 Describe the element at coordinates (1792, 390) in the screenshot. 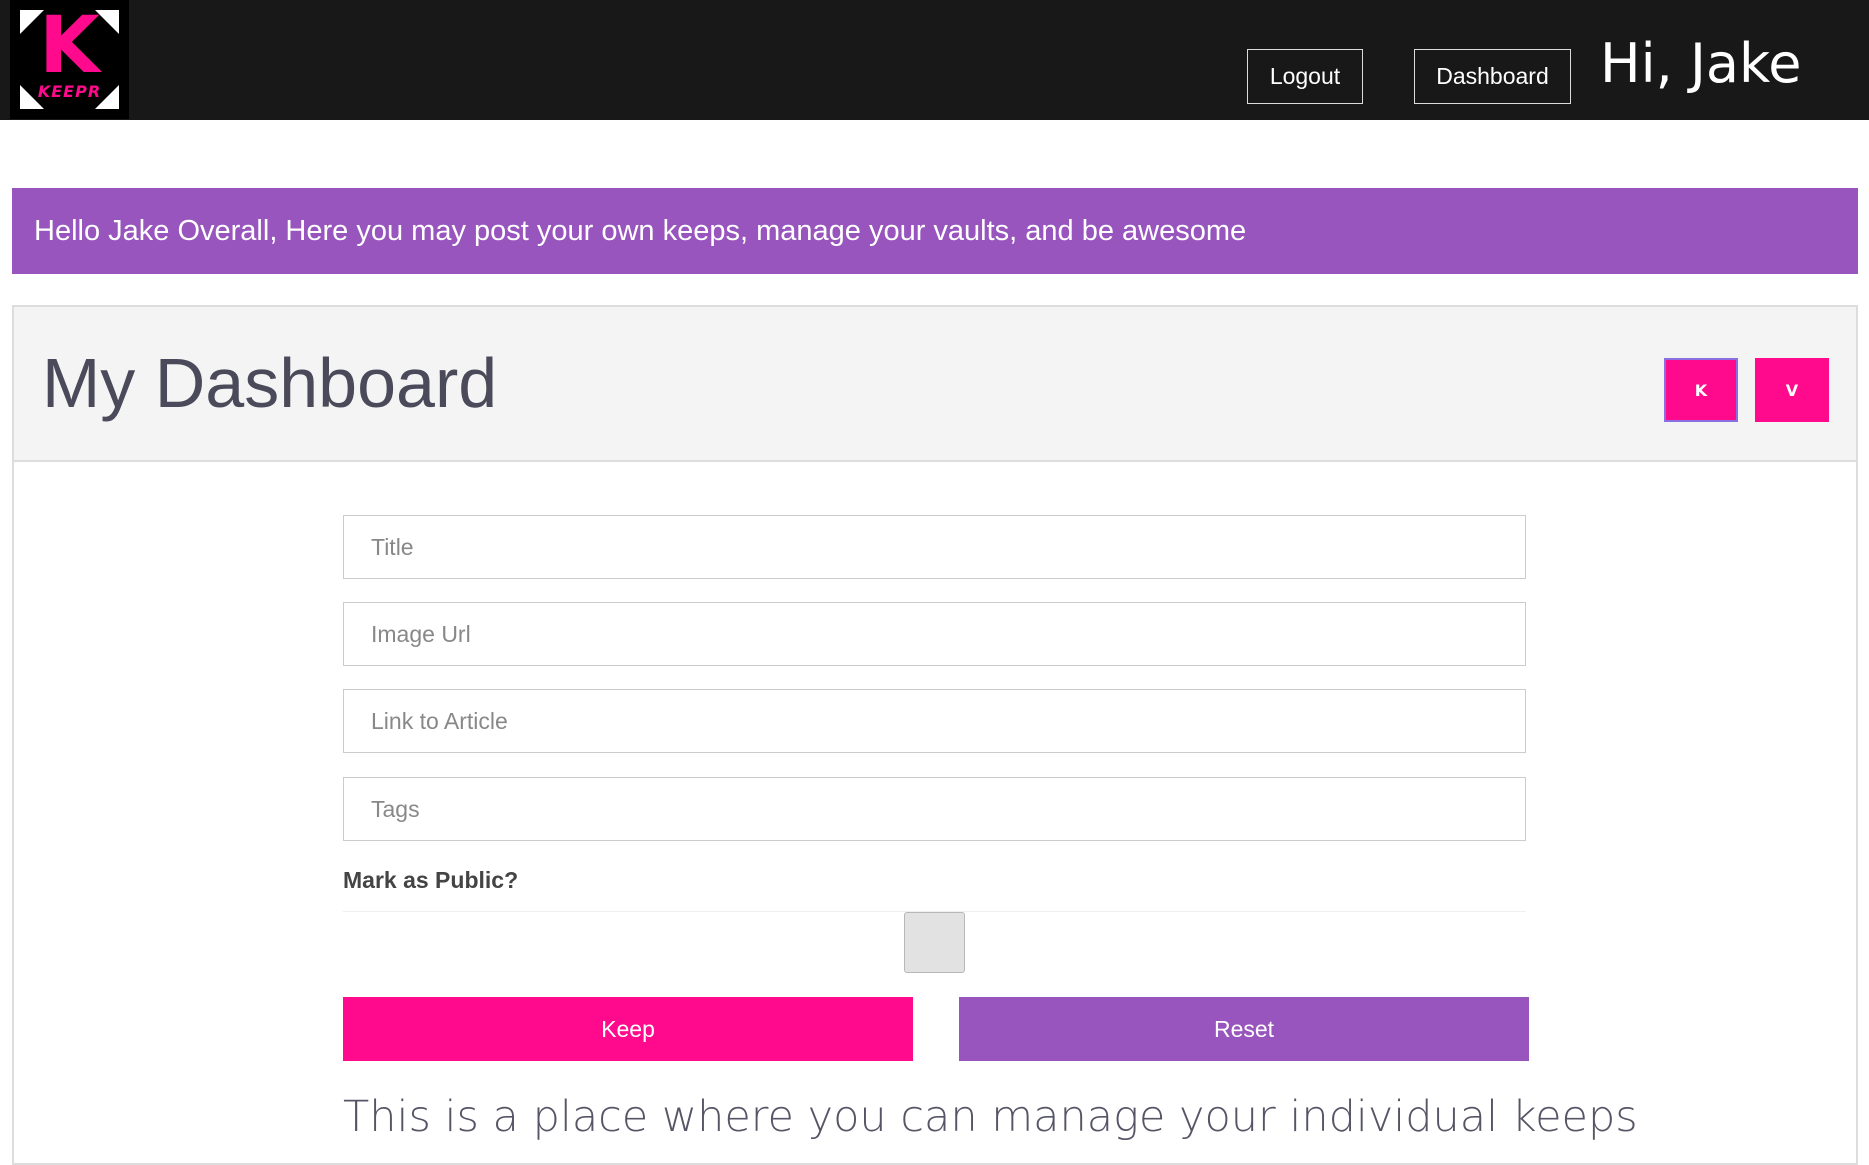

I see `vaults-toggle-button: V` at that location.